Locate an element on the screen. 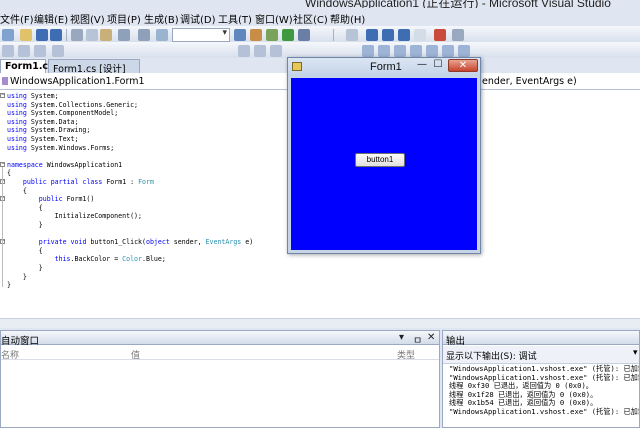 This screenshot has height=428, width=640. tab-order-icon is located at coordinates (400, 51).